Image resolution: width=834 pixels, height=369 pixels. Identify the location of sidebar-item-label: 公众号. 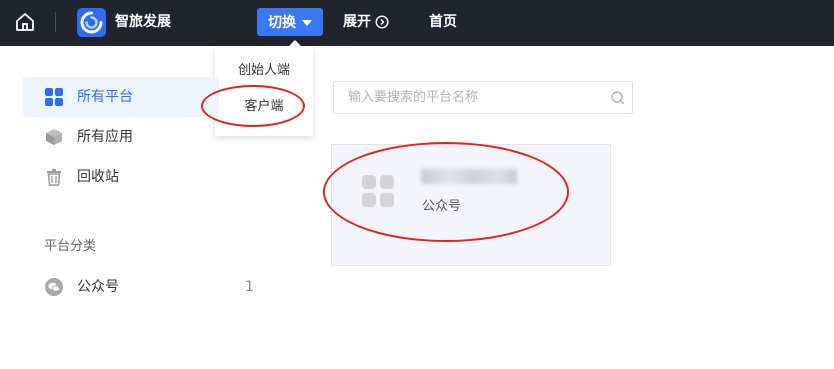
(98, 287).